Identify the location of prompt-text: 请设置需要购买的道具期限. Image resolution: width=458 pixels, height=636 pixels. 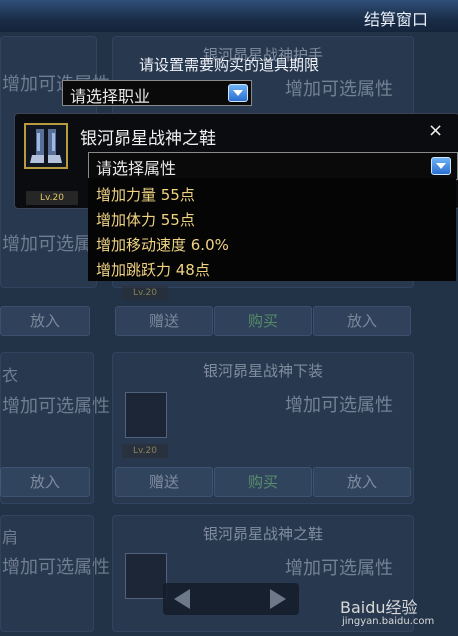
(228, 65).